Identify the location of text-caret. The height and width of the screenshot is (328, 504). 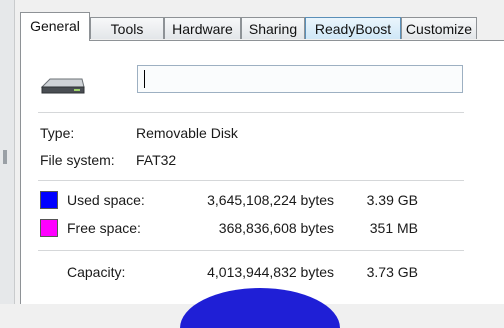
(144, 79).